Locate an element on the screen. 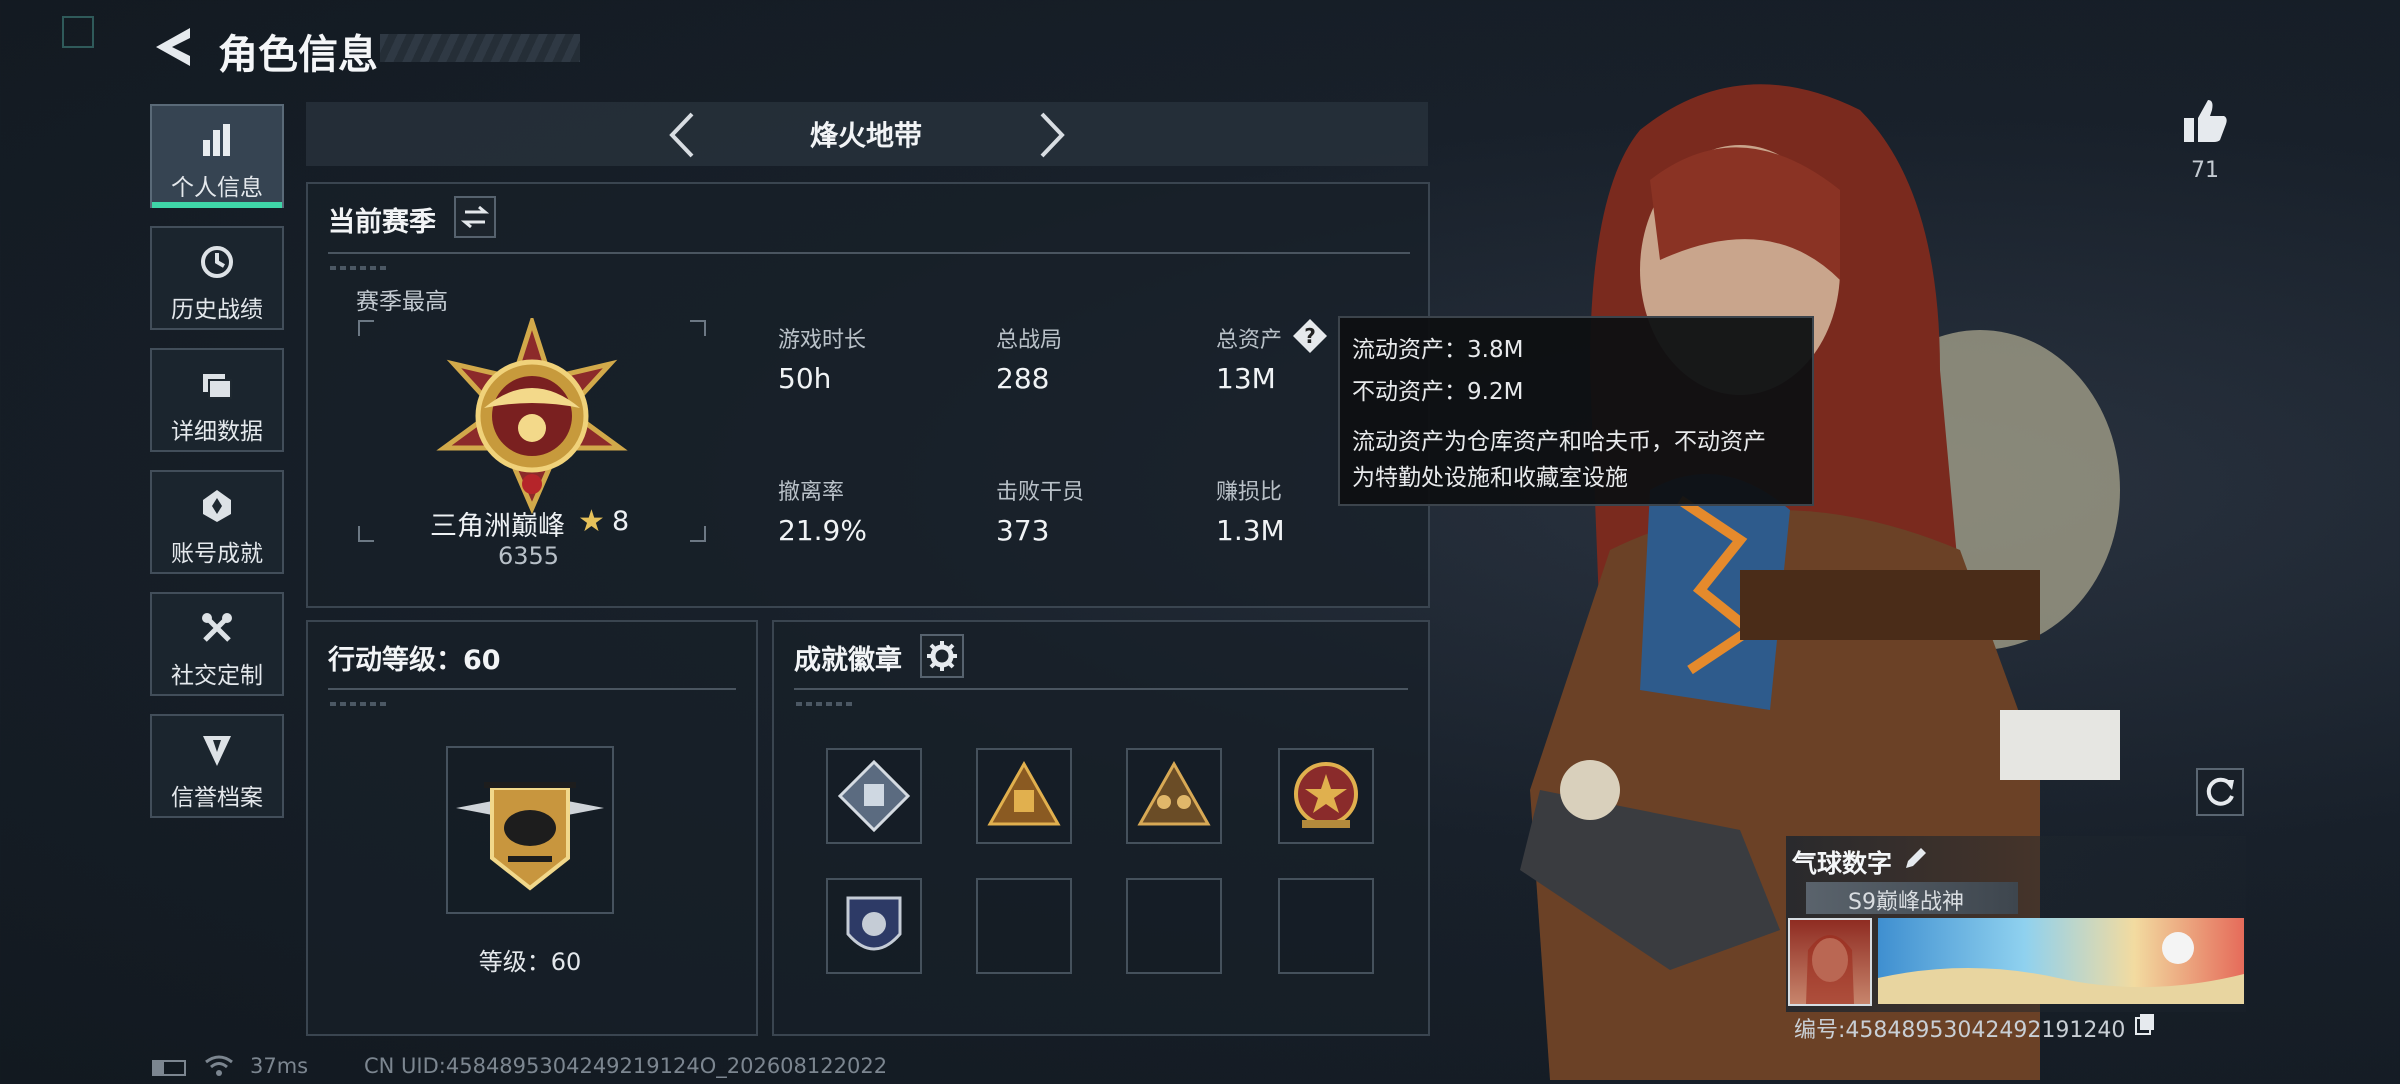 The width and height of the screenshot is (2400, 1084). achievement-icon is located at coordinates (217, 508).